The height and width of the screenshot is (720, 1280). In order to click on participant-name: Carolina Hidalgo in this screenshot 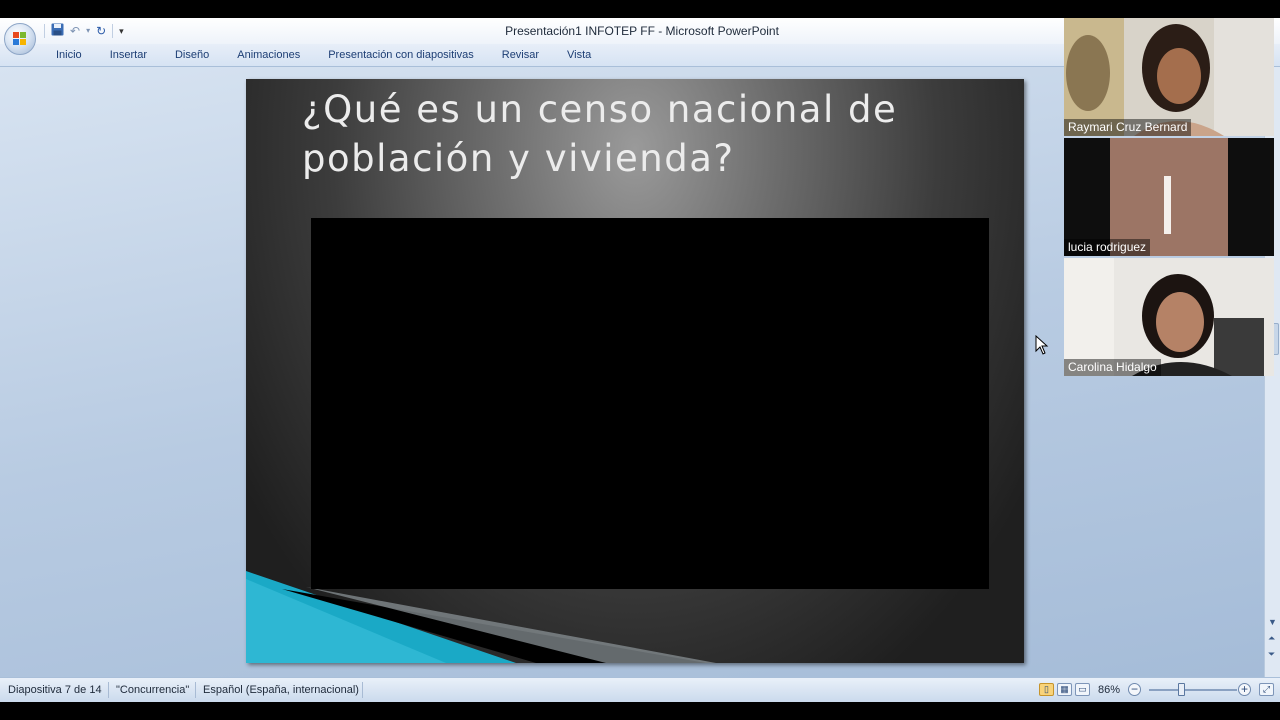, I will do `click(1112, 367)`.